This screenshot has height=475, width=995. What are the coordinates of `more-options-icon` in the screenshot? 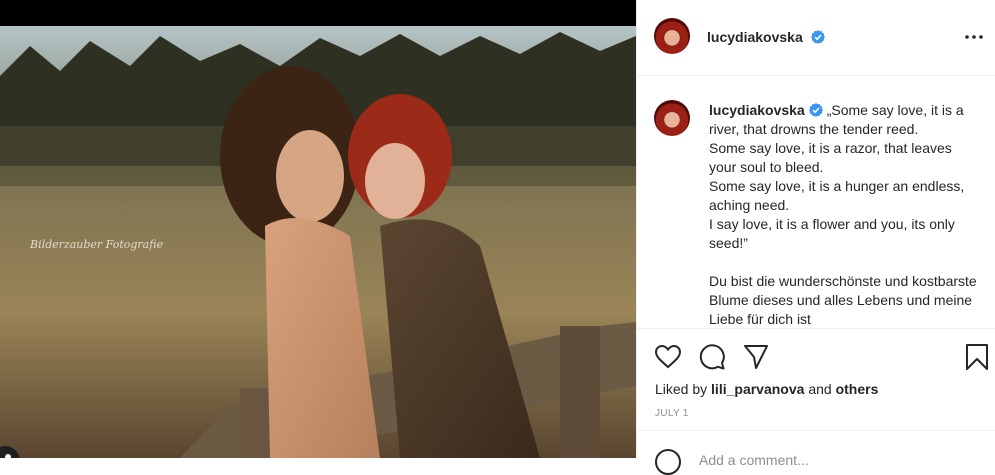 It's located at (974, 37).